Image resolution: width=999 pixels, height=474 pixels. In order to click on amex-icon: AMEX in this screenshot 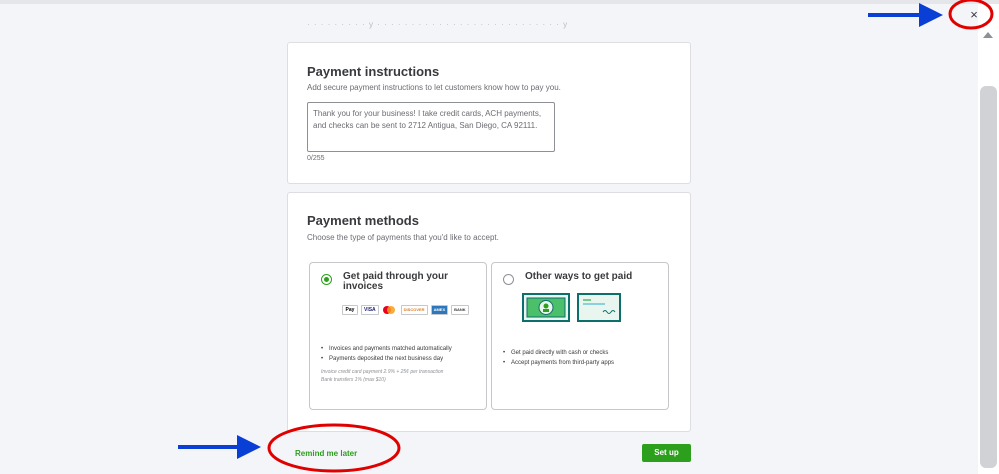, I will do `click(439, 310)`.